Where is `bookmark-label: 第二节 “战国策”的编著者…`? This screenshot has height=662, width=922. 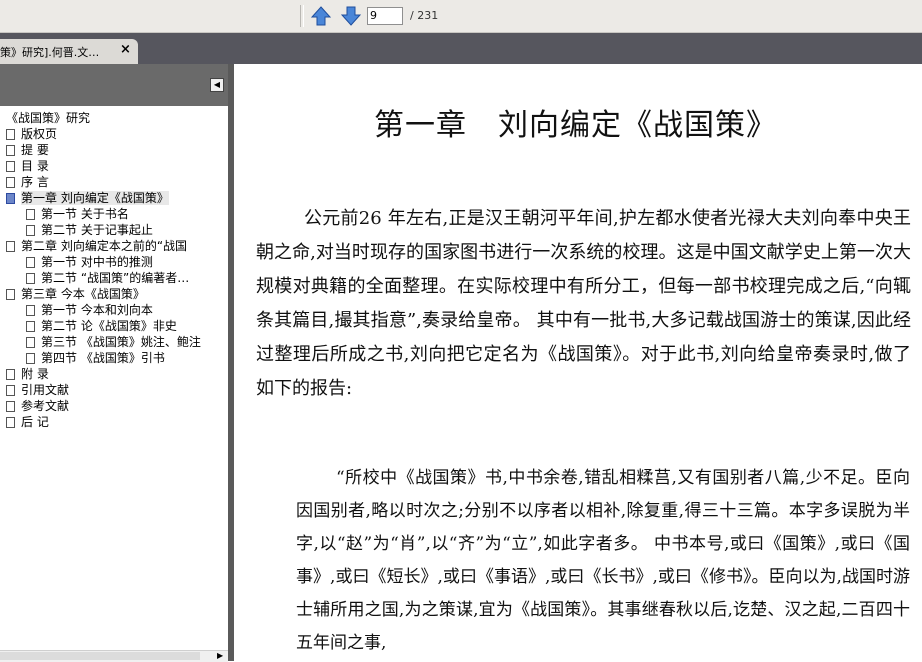 bookmark-label: 第二节 “战国策”的编著者… is located at coordinates (115, 278).